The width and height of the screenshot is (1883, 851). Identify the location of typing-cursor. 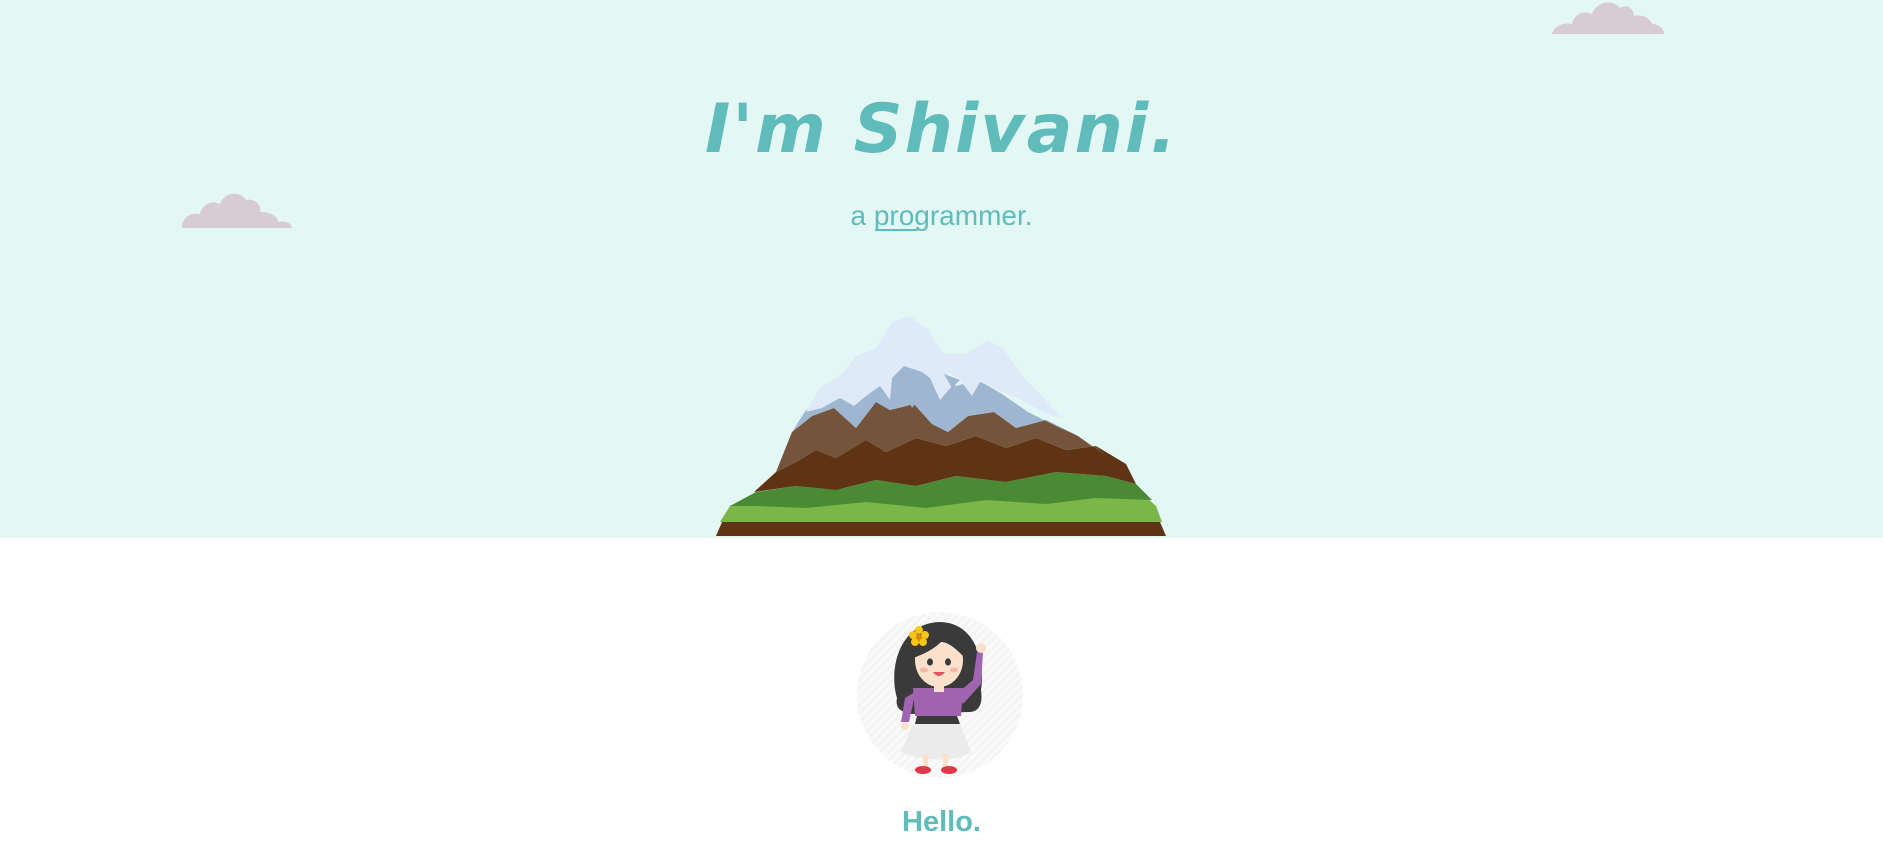
(896, 230).